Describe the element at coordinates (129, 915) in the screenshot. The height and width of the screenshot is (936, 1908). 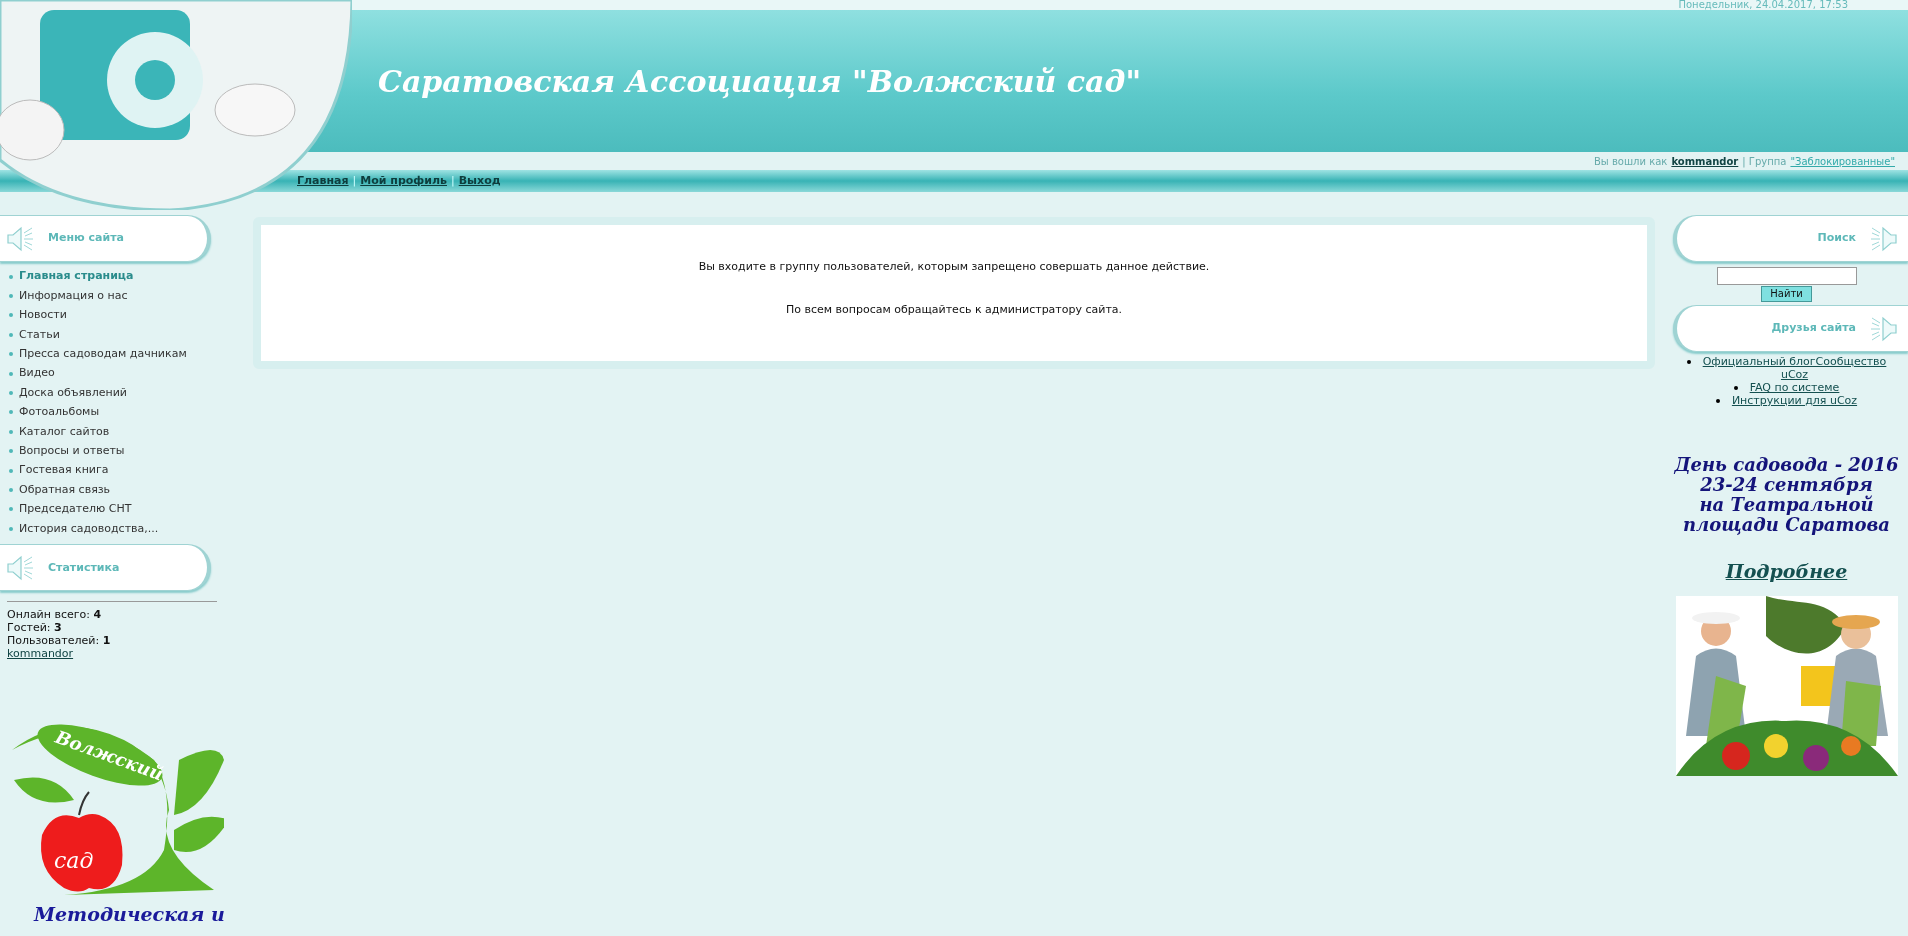
I see `logo-caption: Методическая и` at that location.